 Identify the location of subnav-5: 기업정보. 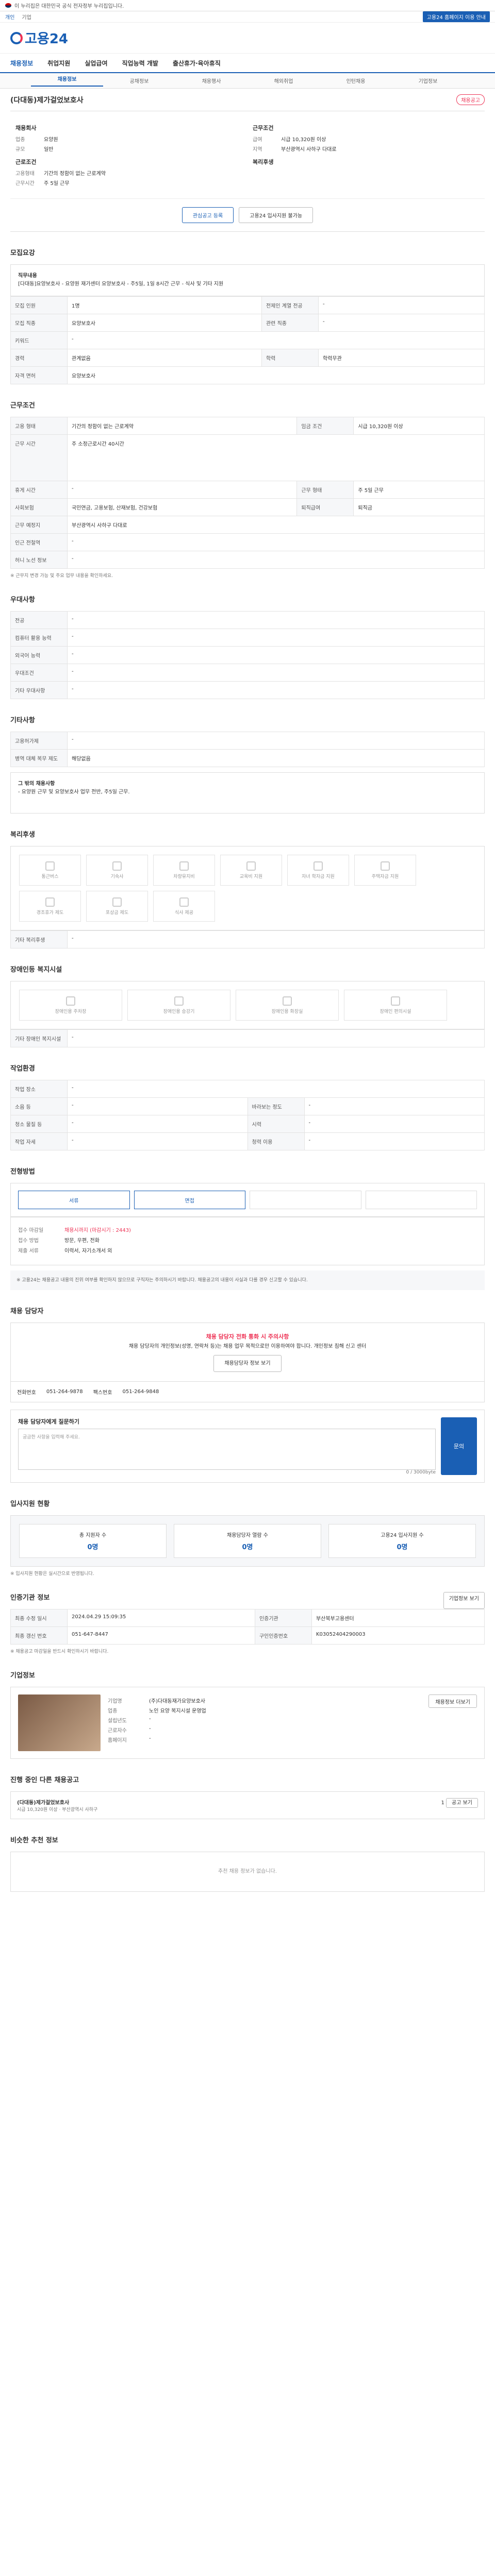
(428, 80).